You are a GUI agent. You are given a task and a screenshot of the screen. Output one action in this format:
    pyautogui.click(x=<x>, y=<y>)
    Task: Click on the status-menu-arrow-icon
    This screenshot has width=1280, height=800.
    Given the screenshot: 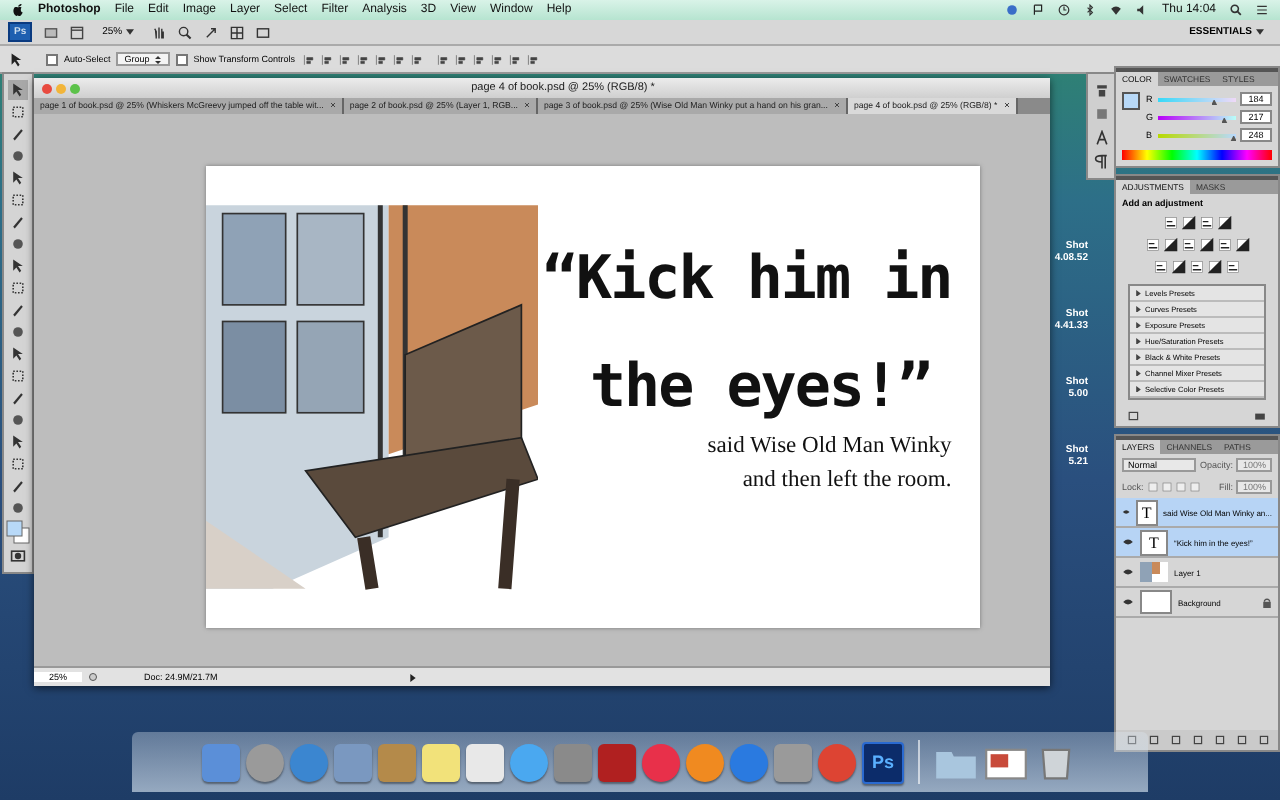 What is the action you would take?
    pyautogui.click(x=413, y=677)
    